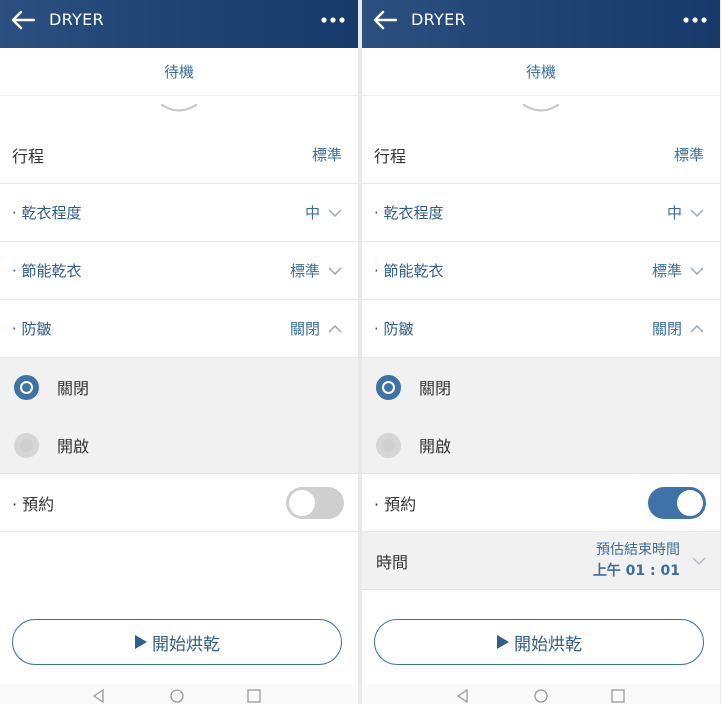 The height and width of the screenshot is (704, 721). Describe the element at coordinates (636, 570) in the screenshot. I see `estimated-end-time: 上午 01 : 01` at that location.